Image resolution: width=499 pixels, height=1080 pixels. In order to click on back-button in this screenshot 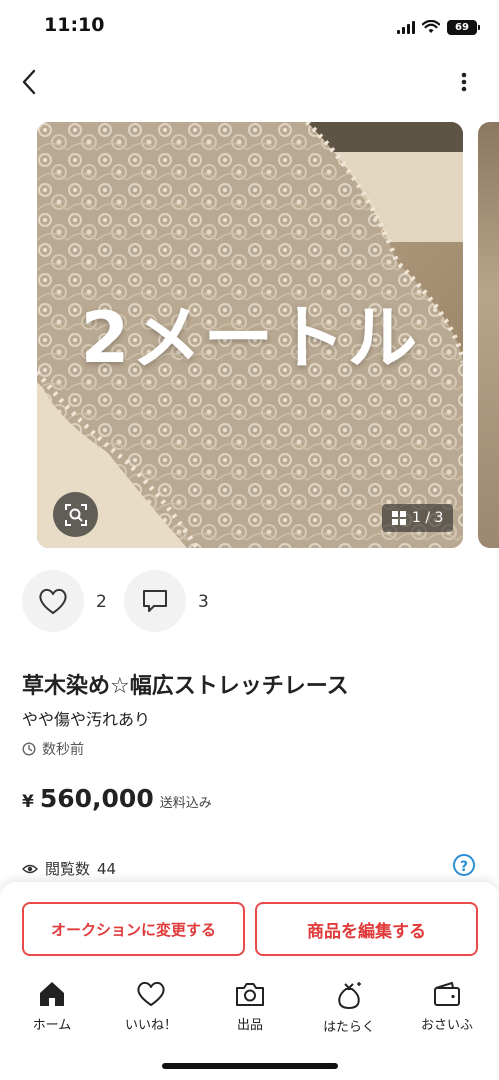, I will do `click(29, 82)`.